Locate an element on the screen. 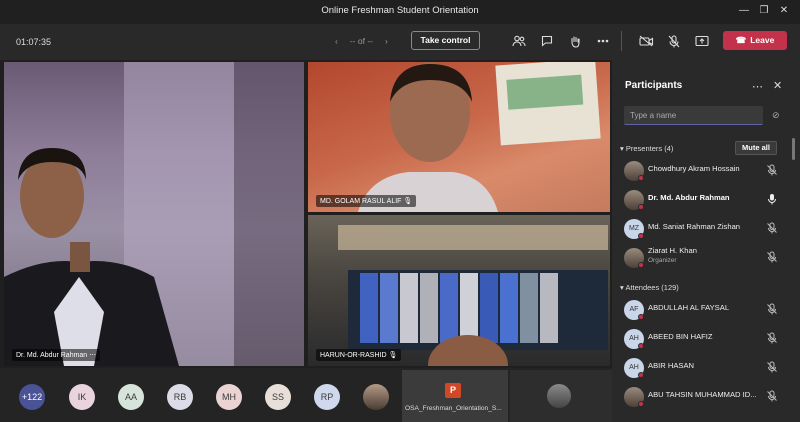  raise-hand-button is located at coordinates (575, 41).